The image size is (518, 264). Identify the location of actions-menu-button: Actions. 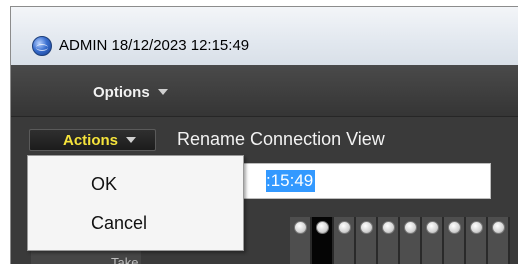
(92, 140).